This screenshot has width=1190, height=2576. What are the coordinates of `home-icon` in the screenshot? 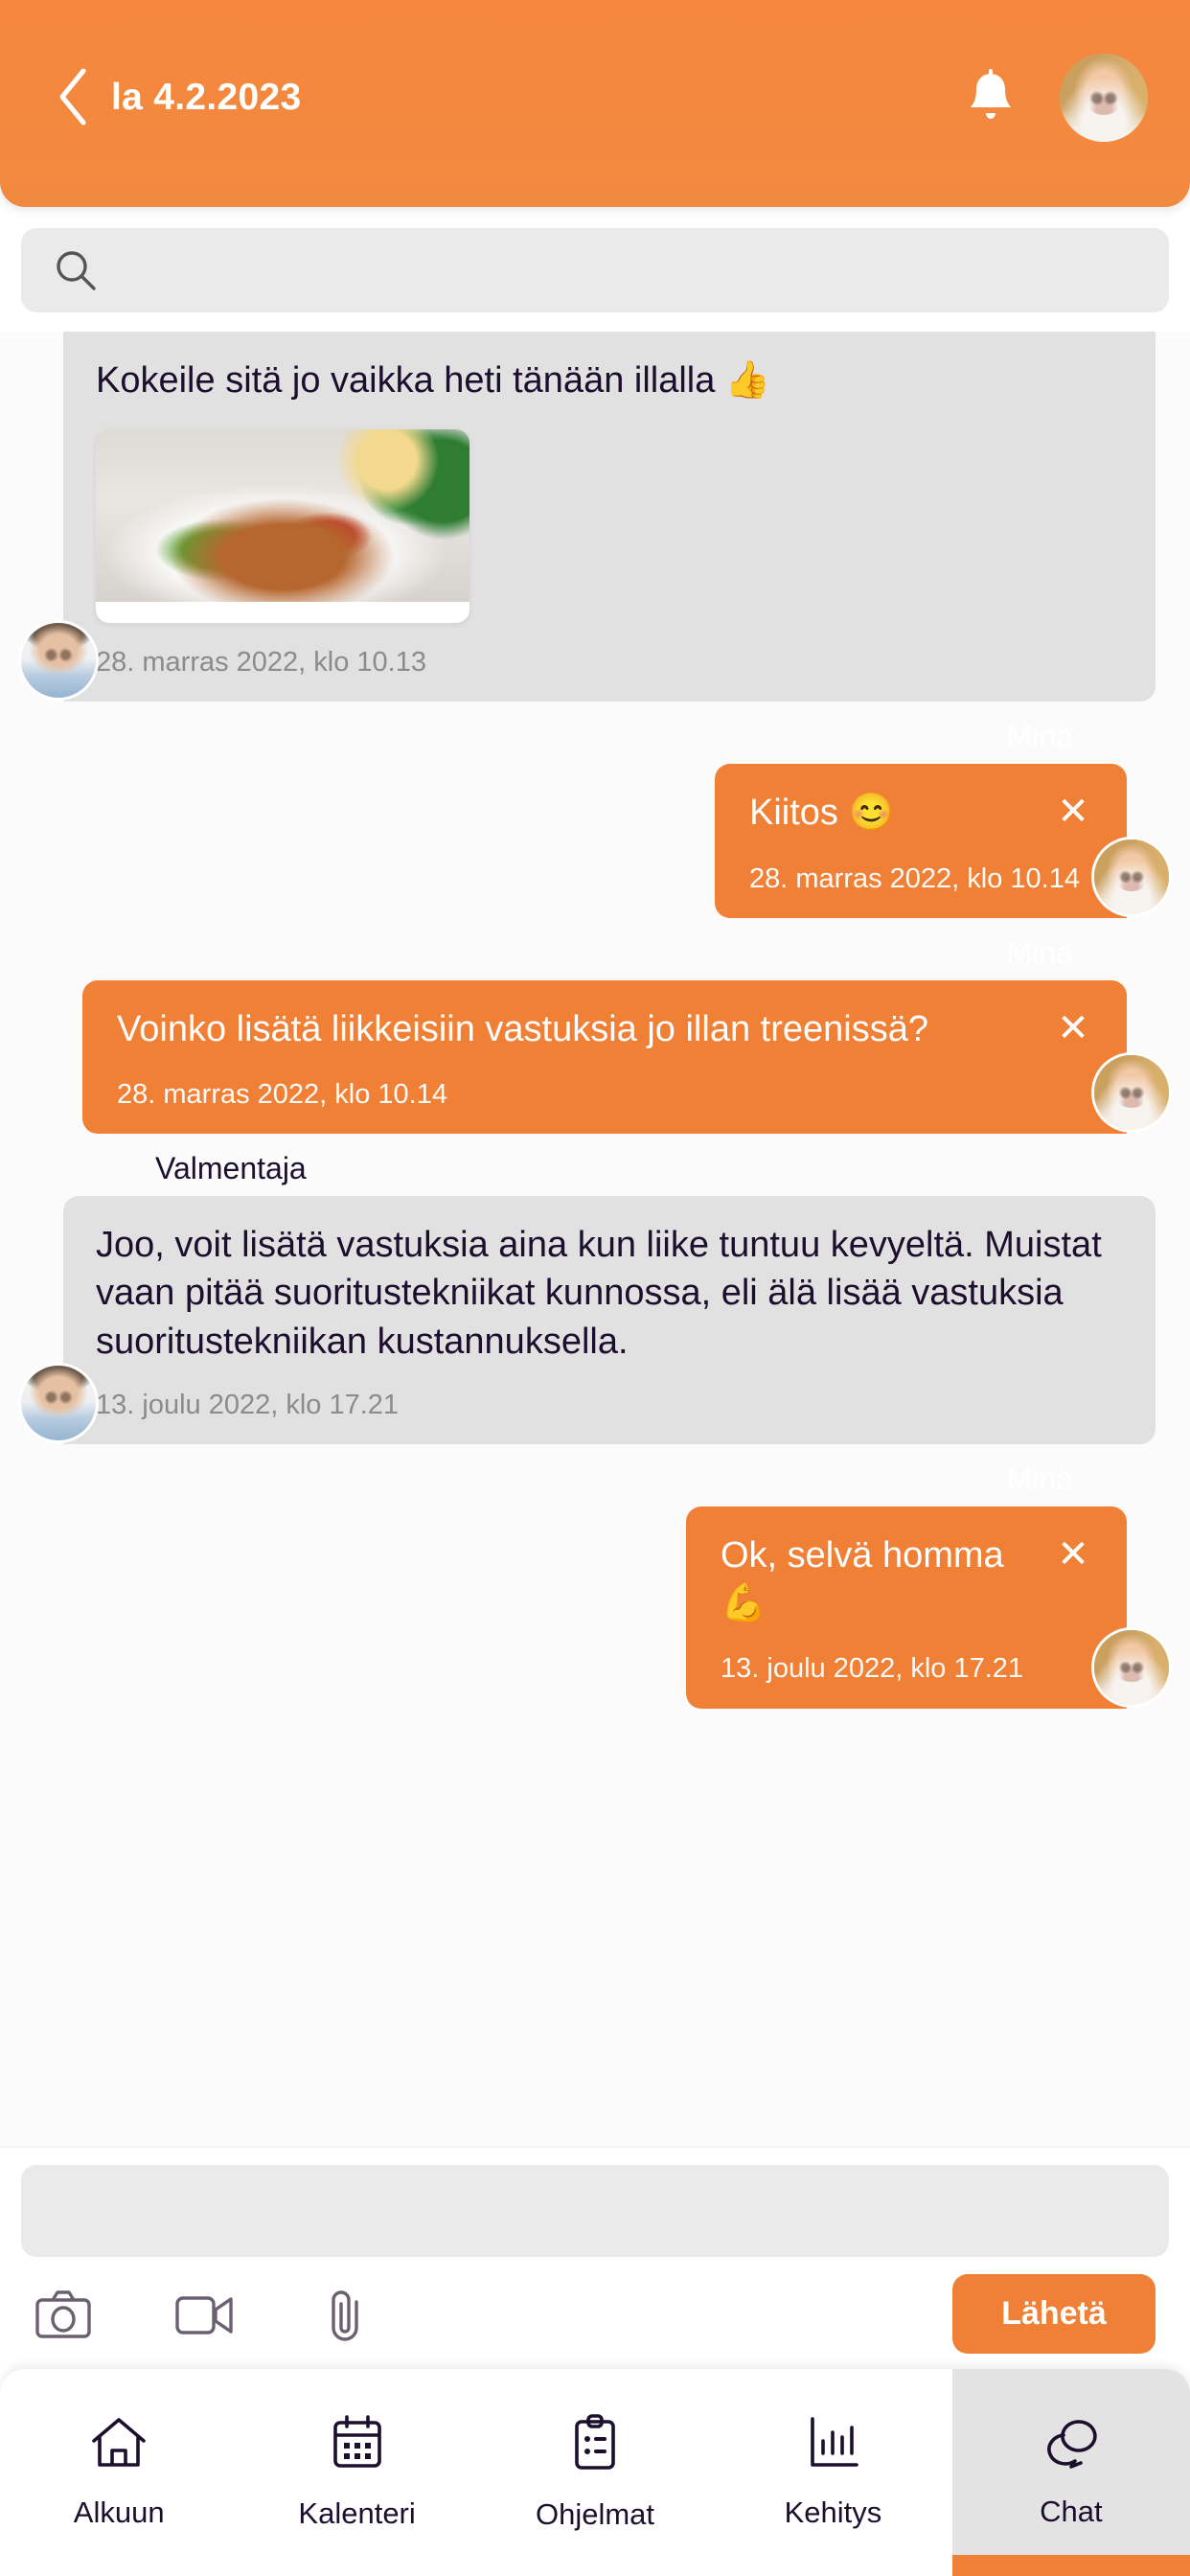 It's located at (120, 2442).